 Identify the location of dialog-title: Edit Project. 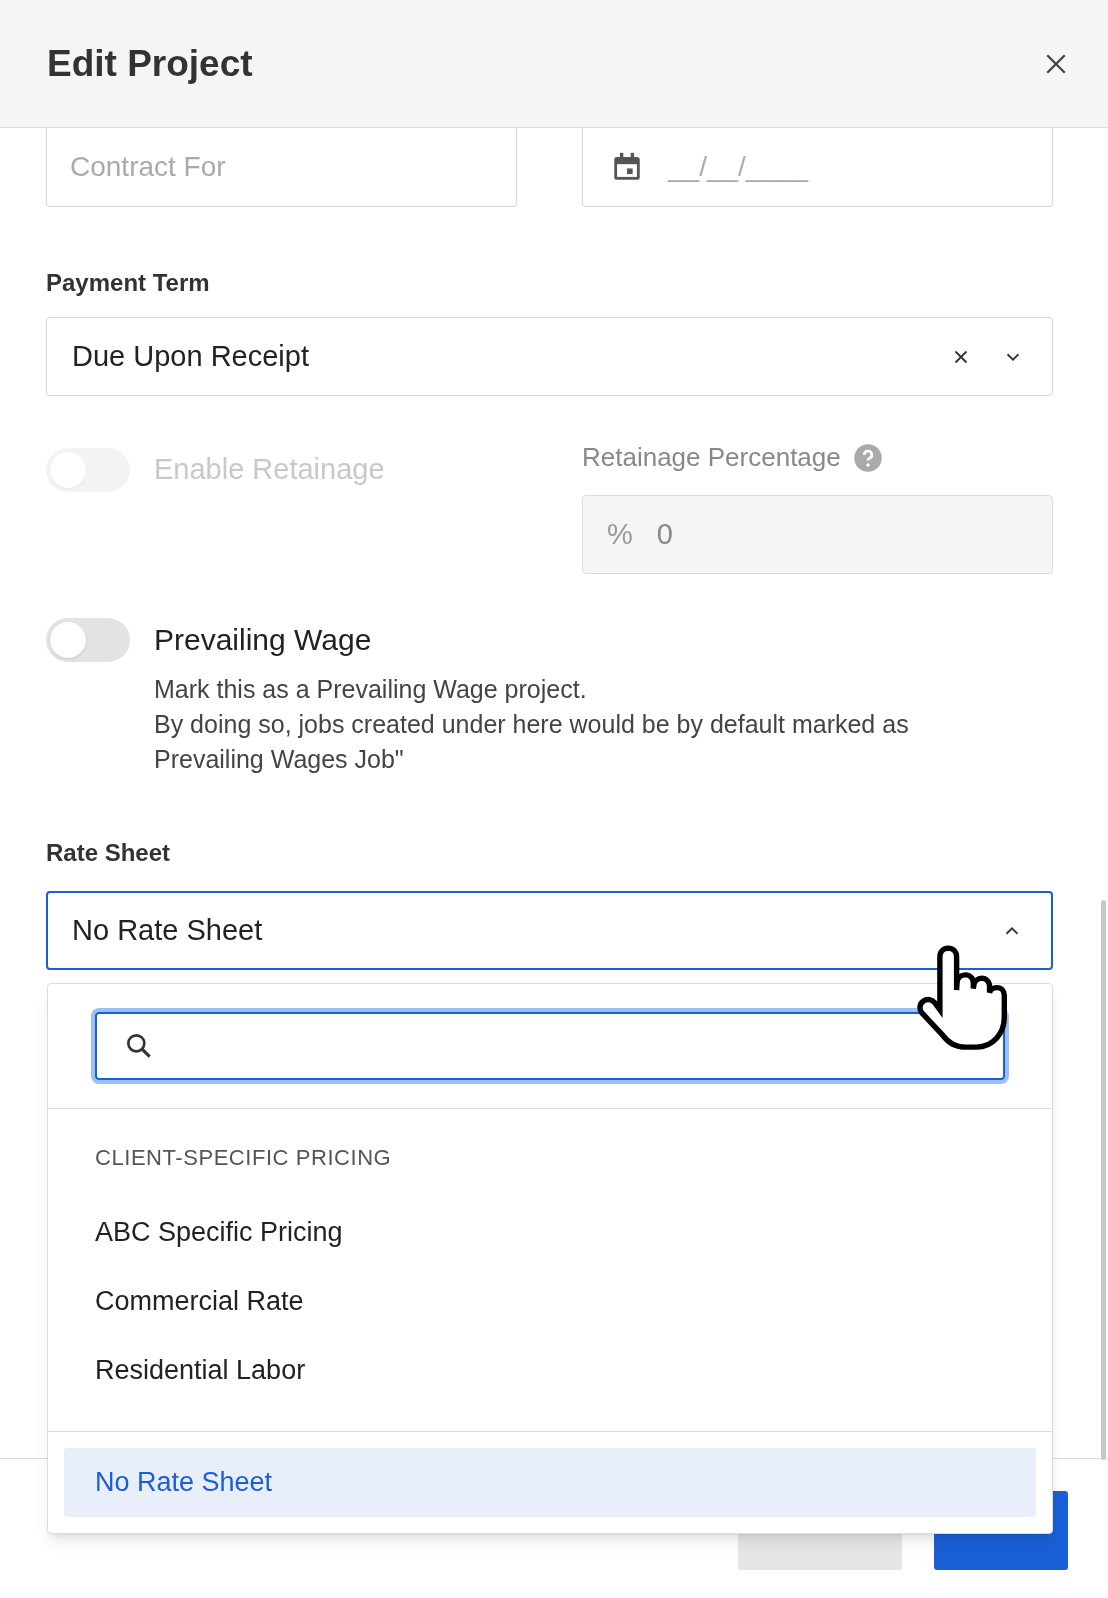
(150, 63).